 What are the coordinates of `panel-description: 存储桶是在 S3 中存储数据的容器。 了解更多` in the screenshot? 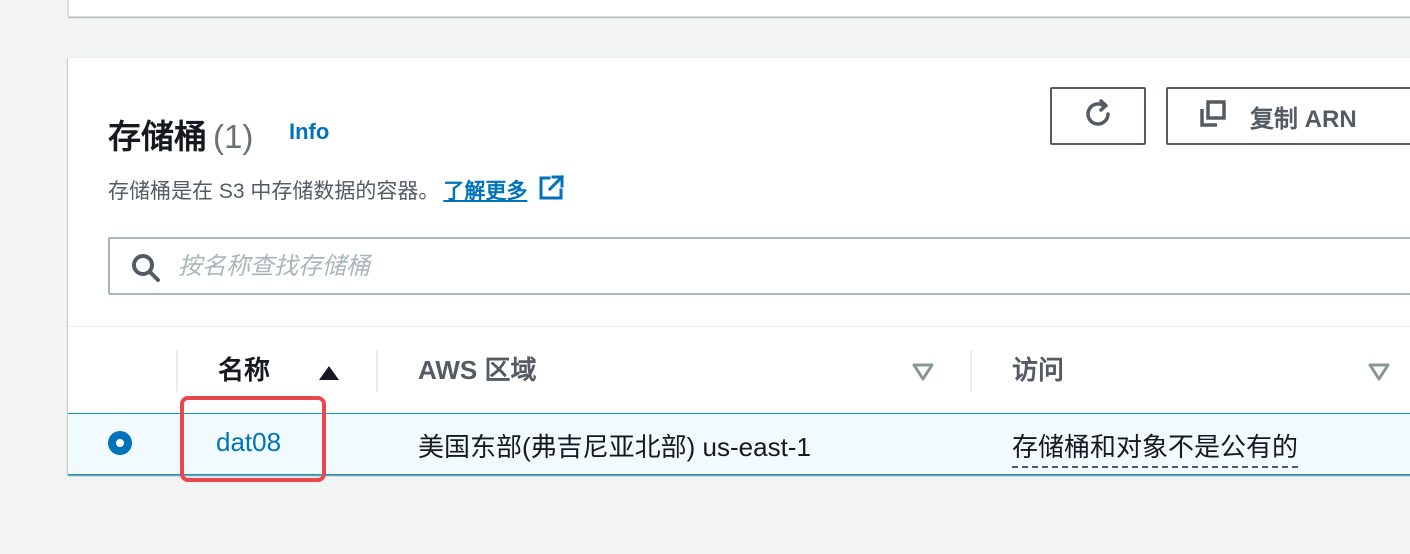 It's located at (336, 191).